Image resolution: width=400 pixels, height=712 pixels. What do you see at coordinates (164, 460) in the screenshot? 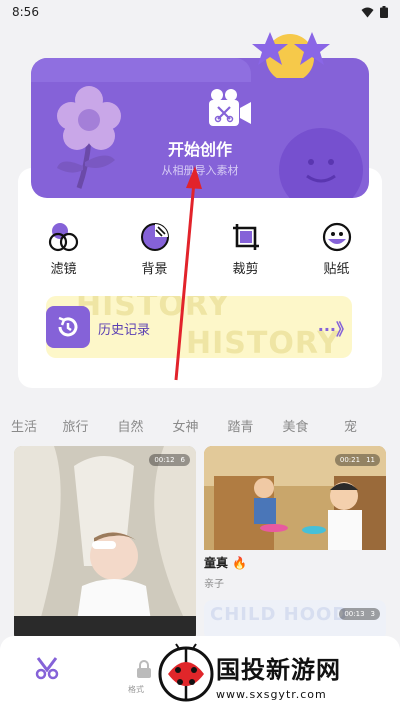
I see `duration-label: 00:12` at bounding box center [164, 460].